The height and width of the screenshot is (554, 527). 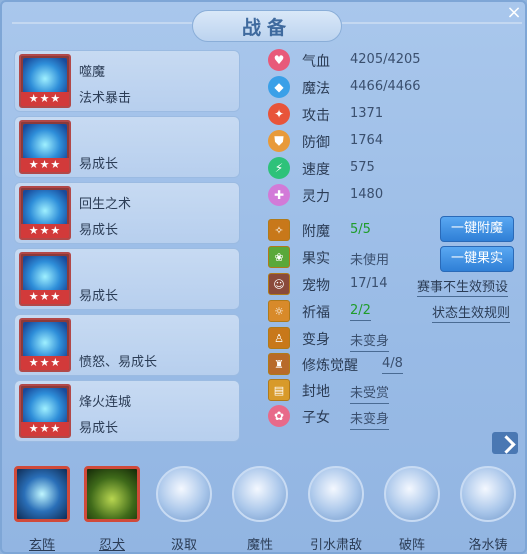 What do you see at coordinates (41, 545) in the screenshot?
I see `formation-label: 玄阵` at bounding box center [41, 545].